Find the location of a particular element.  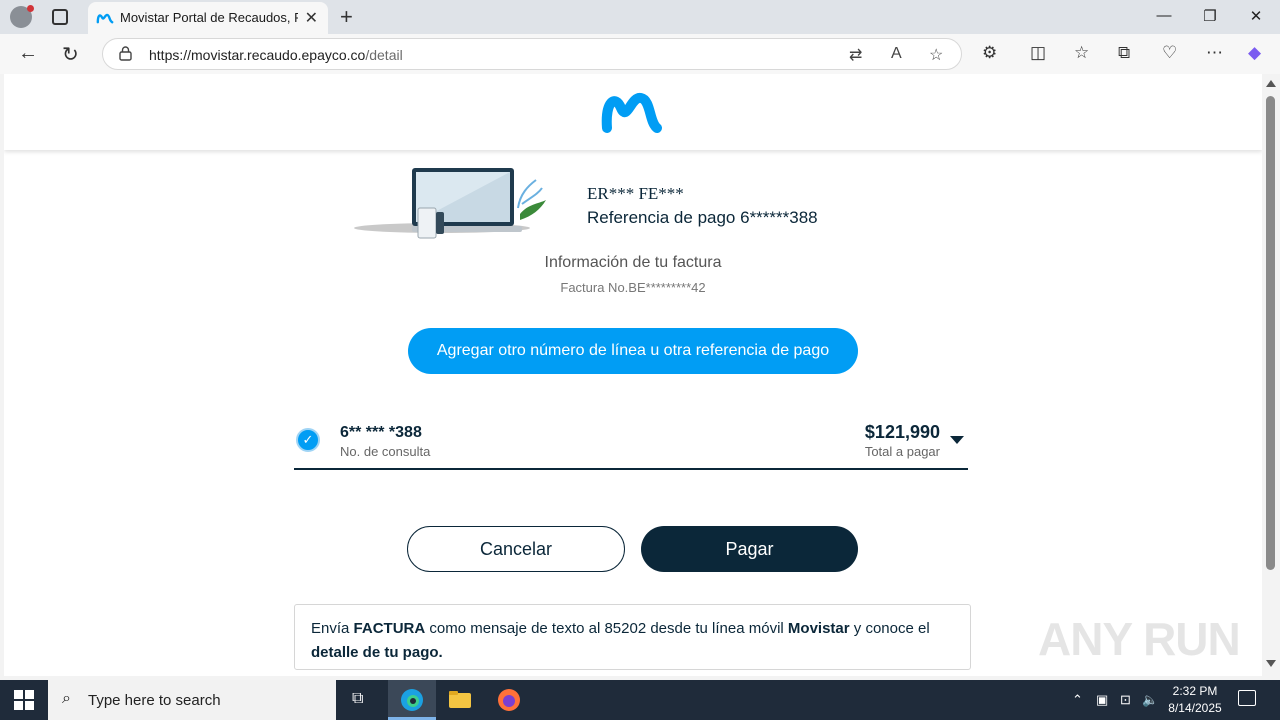

system-clock: 2:32 PM 8/14/2025 is located at coordinates (1195, 700).